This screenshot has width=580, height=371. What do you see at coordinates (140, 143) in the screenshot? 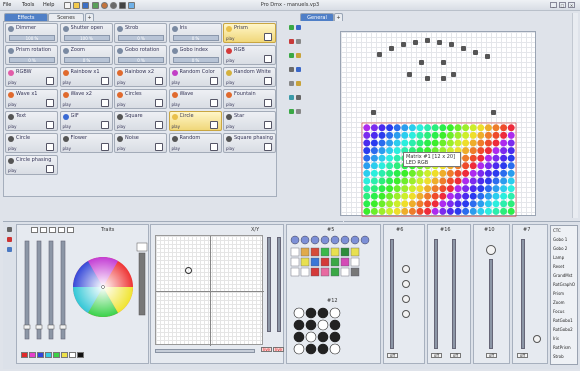
I see `effect-button: Noise play` at bounding box center [140, 143].